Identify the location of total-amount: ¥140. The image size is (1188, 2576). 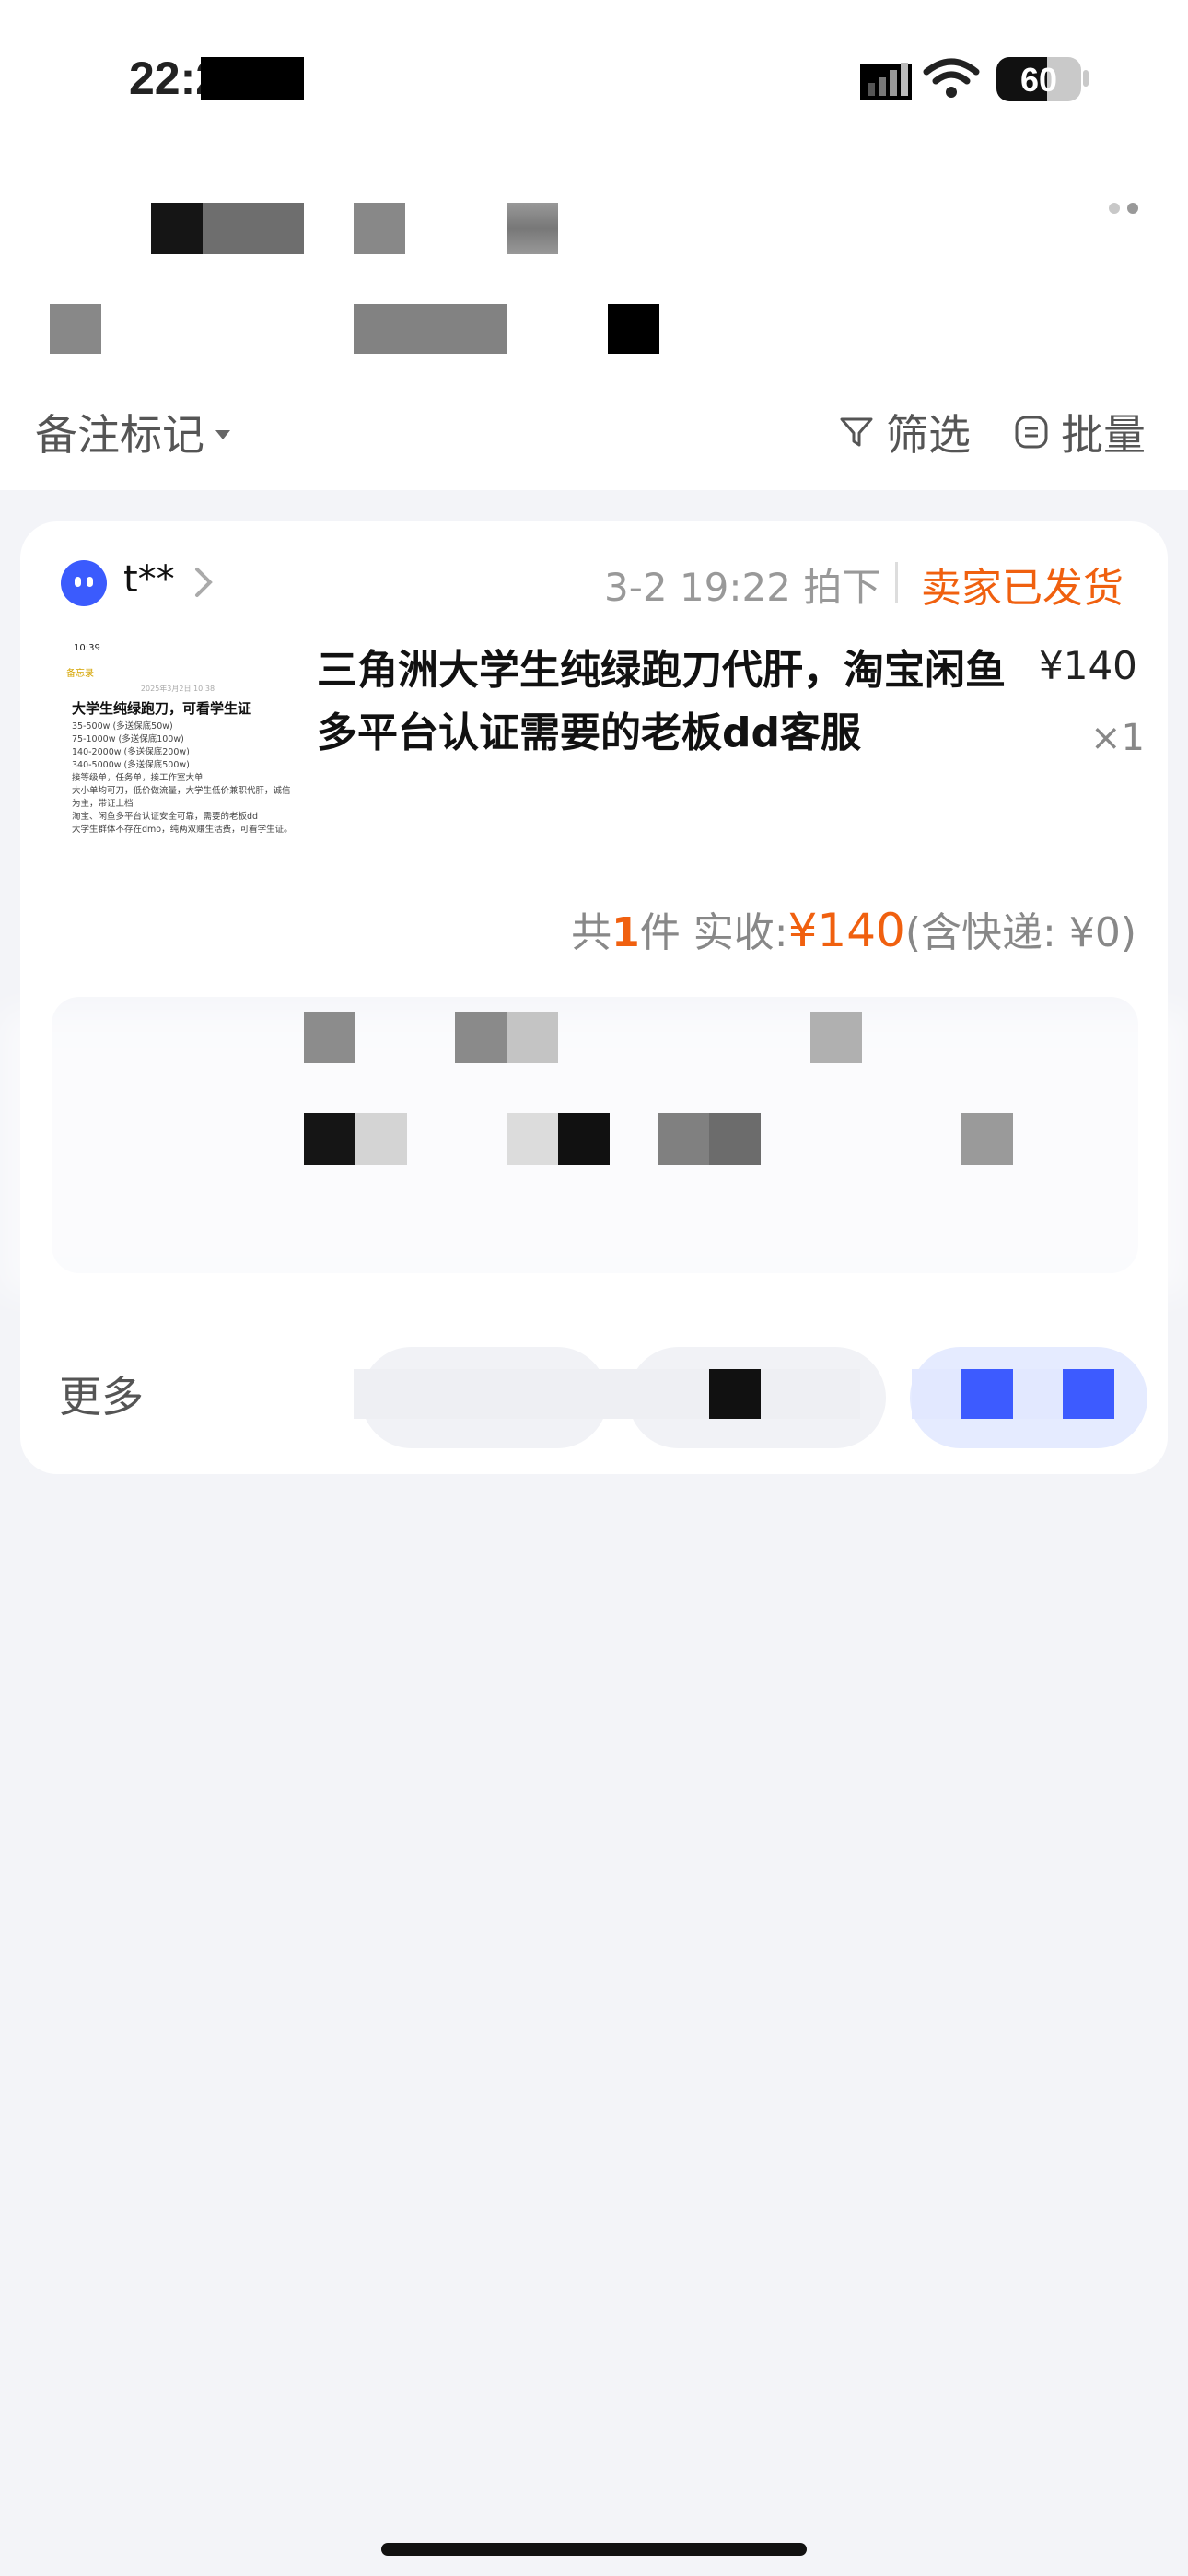
(846, 930).